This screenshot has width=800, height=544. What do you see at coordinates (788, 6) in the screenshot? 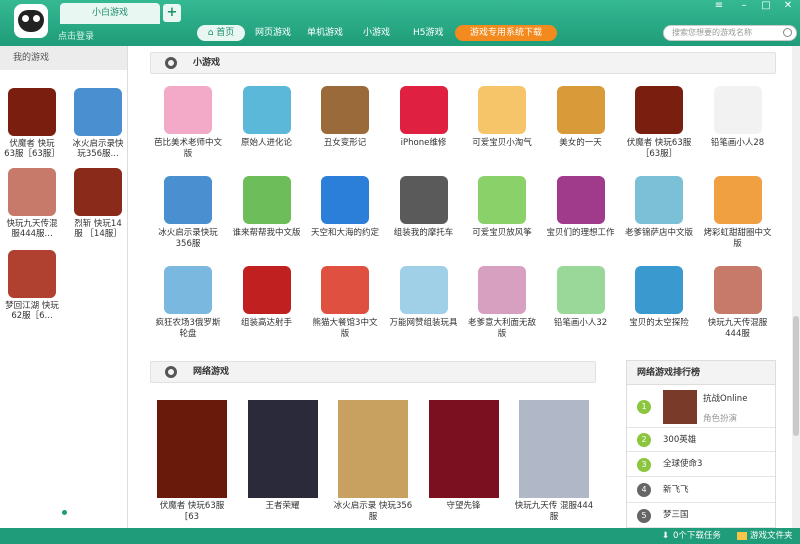
I see `close-icon: ✕` at bounding box center [788, 6].